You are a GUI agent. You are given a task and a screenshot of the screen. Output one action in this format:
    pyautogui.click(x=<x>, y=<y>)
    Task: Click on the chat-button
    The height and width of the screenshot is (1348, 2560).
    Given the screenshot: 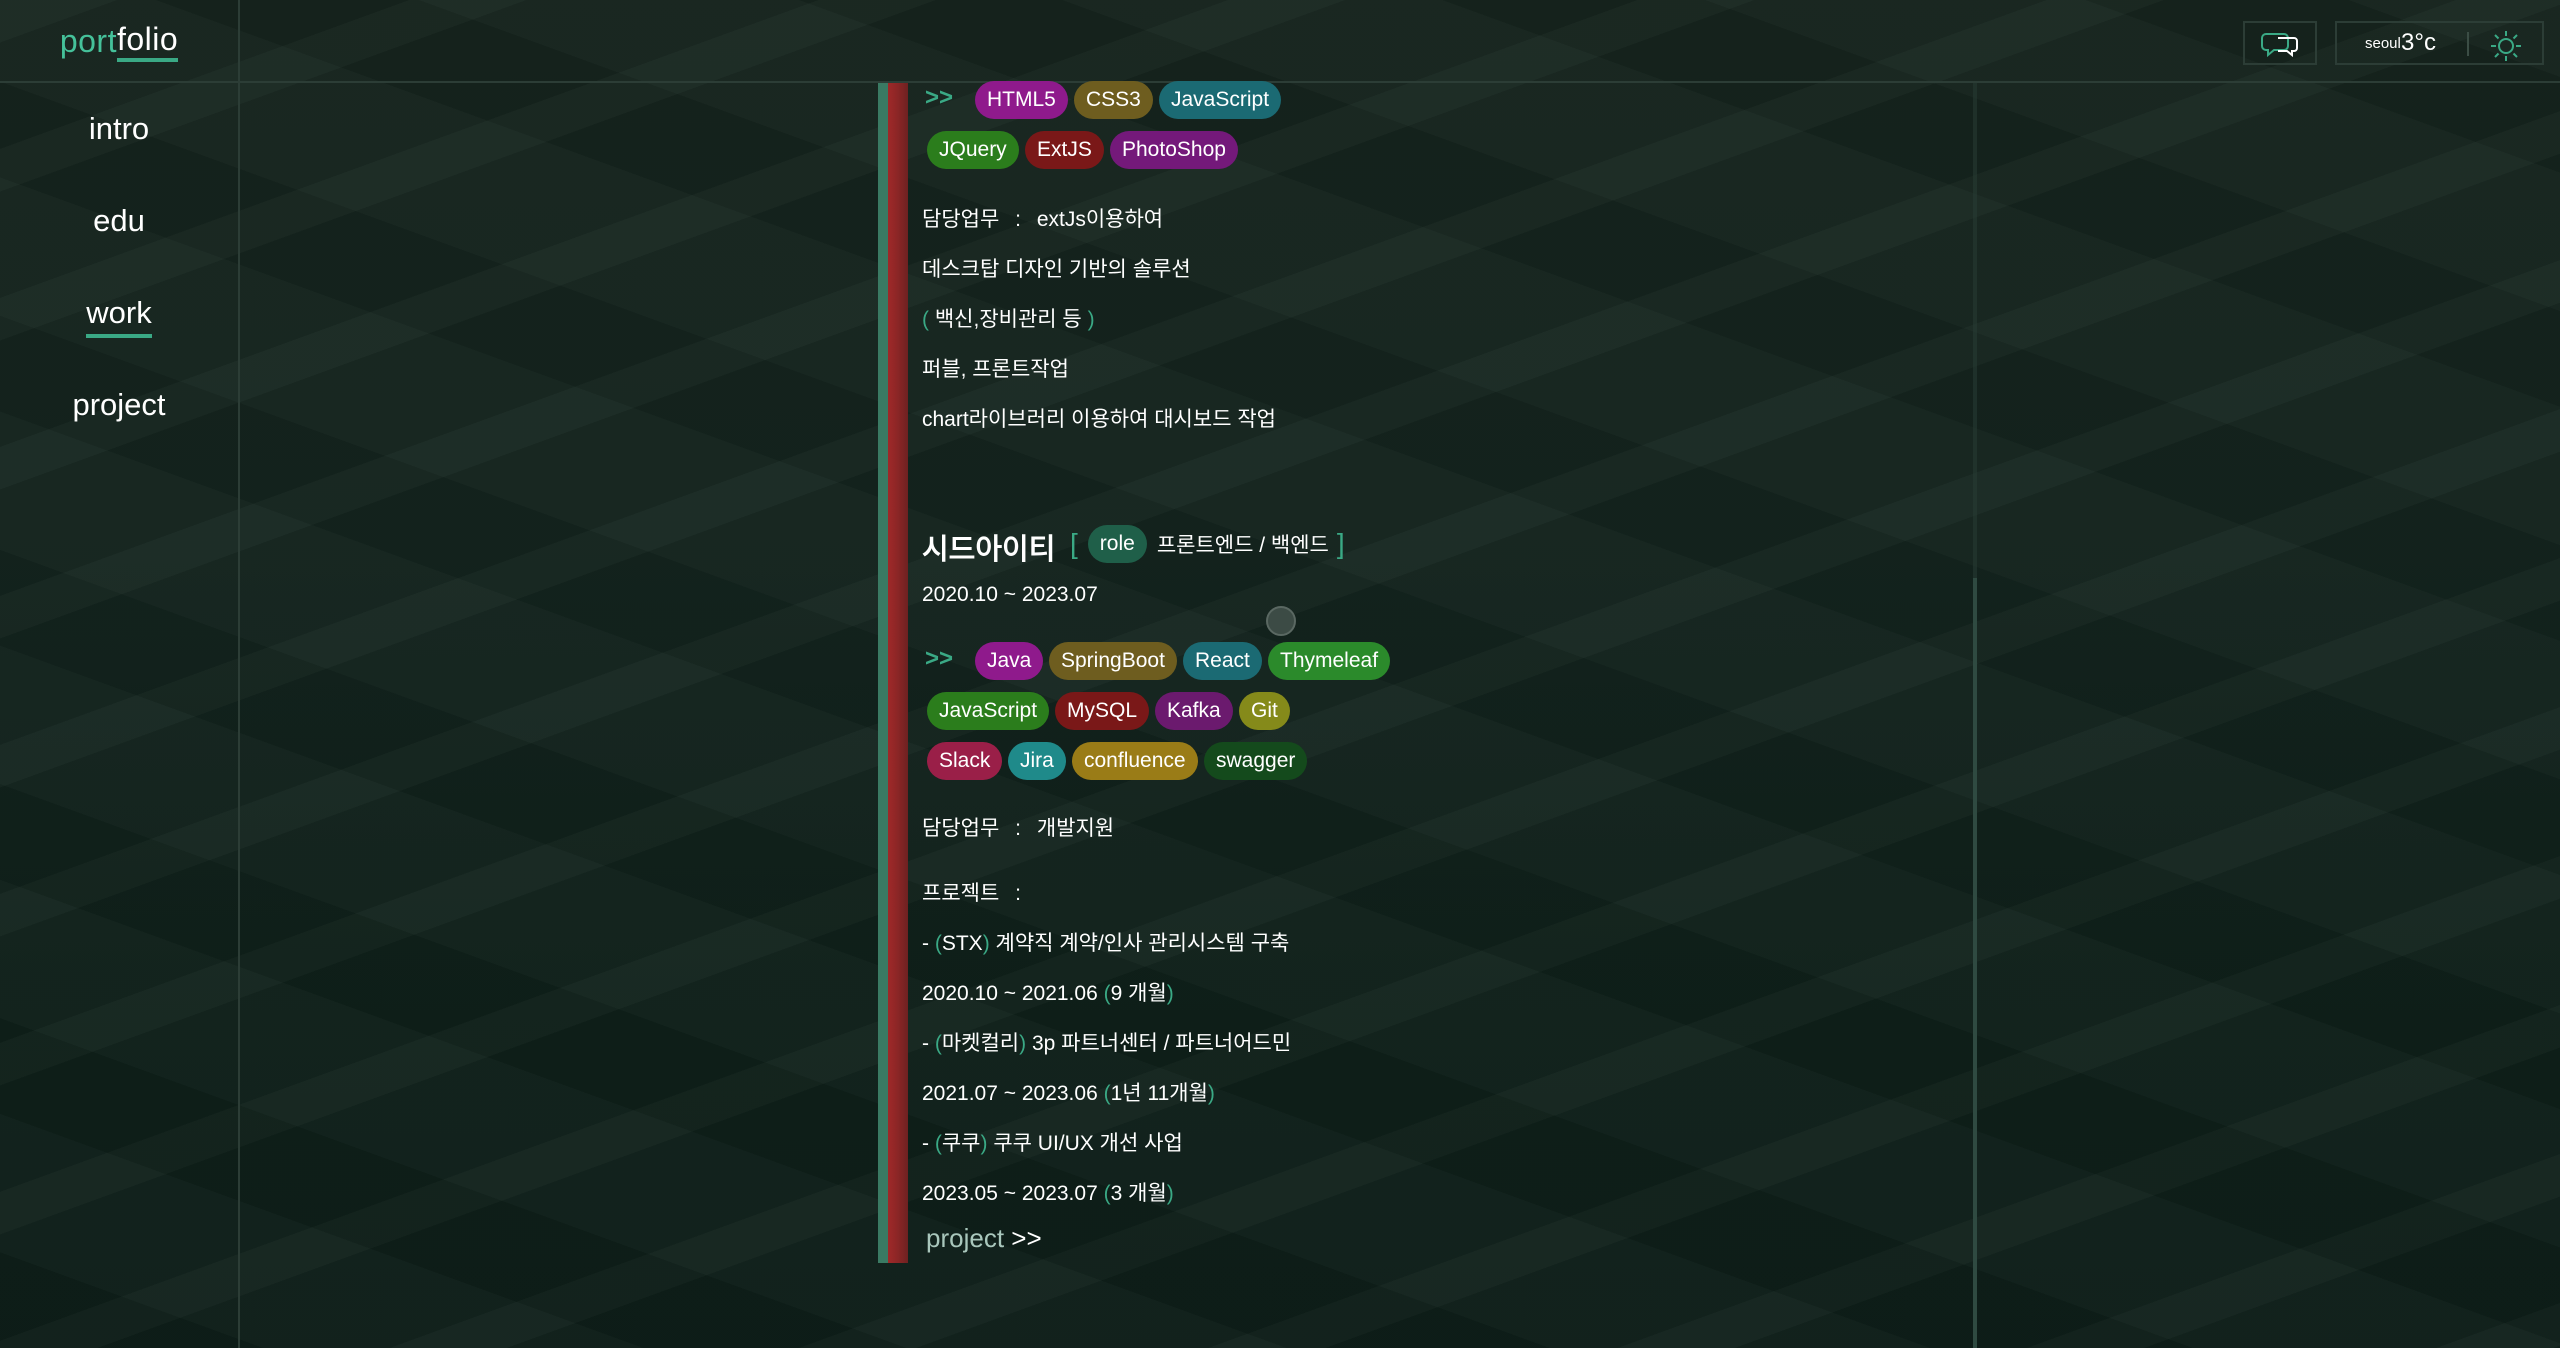 What is the action you would take?
    pyautogui.click(x=2280, y=43)
    